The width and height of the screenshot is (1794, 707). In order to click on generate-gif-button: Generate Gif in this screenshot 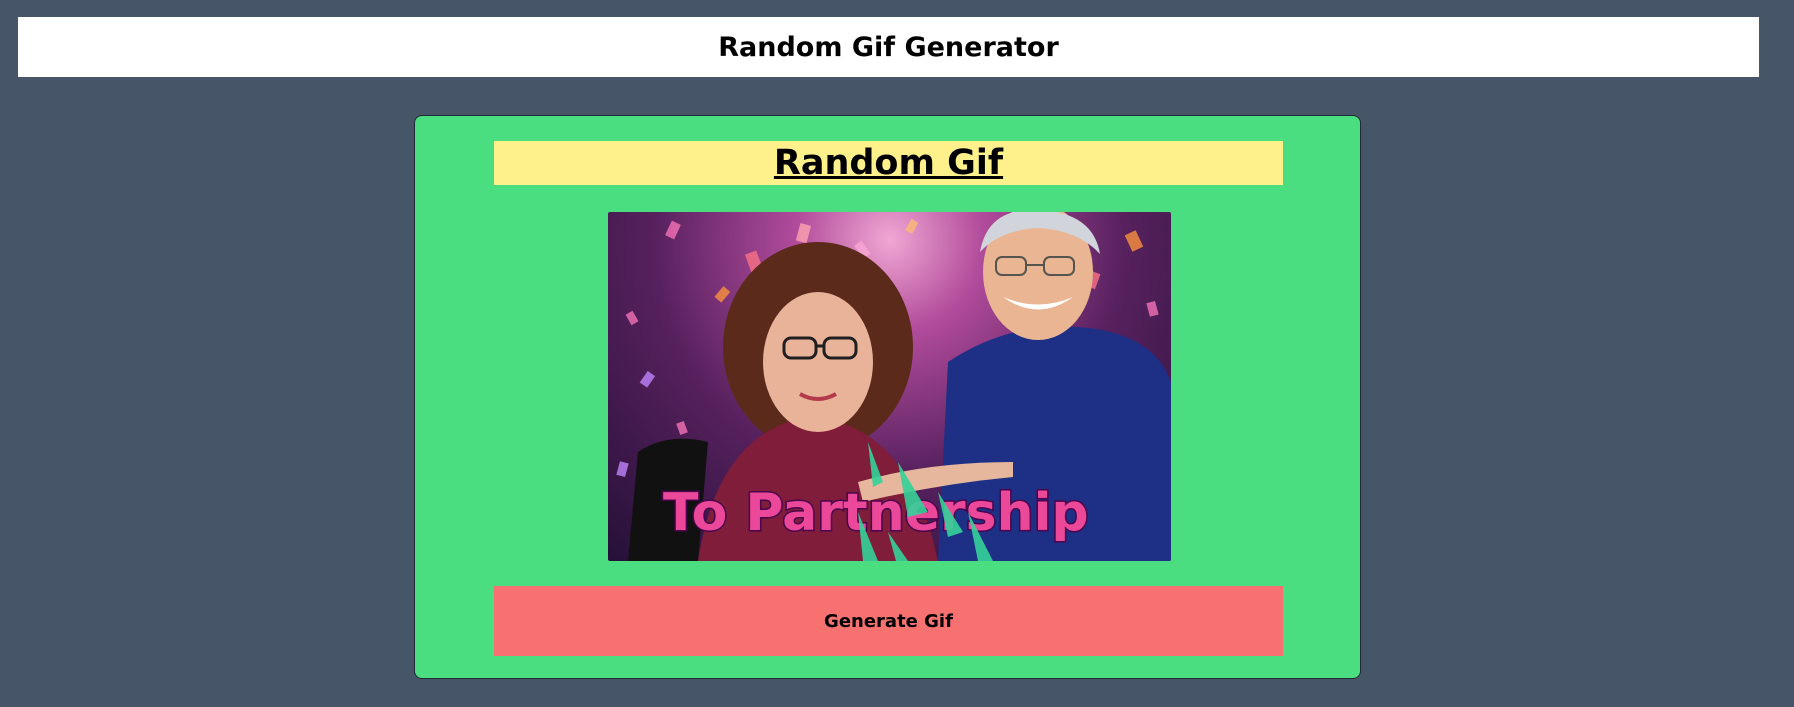, I will do `click(888, 621)`.